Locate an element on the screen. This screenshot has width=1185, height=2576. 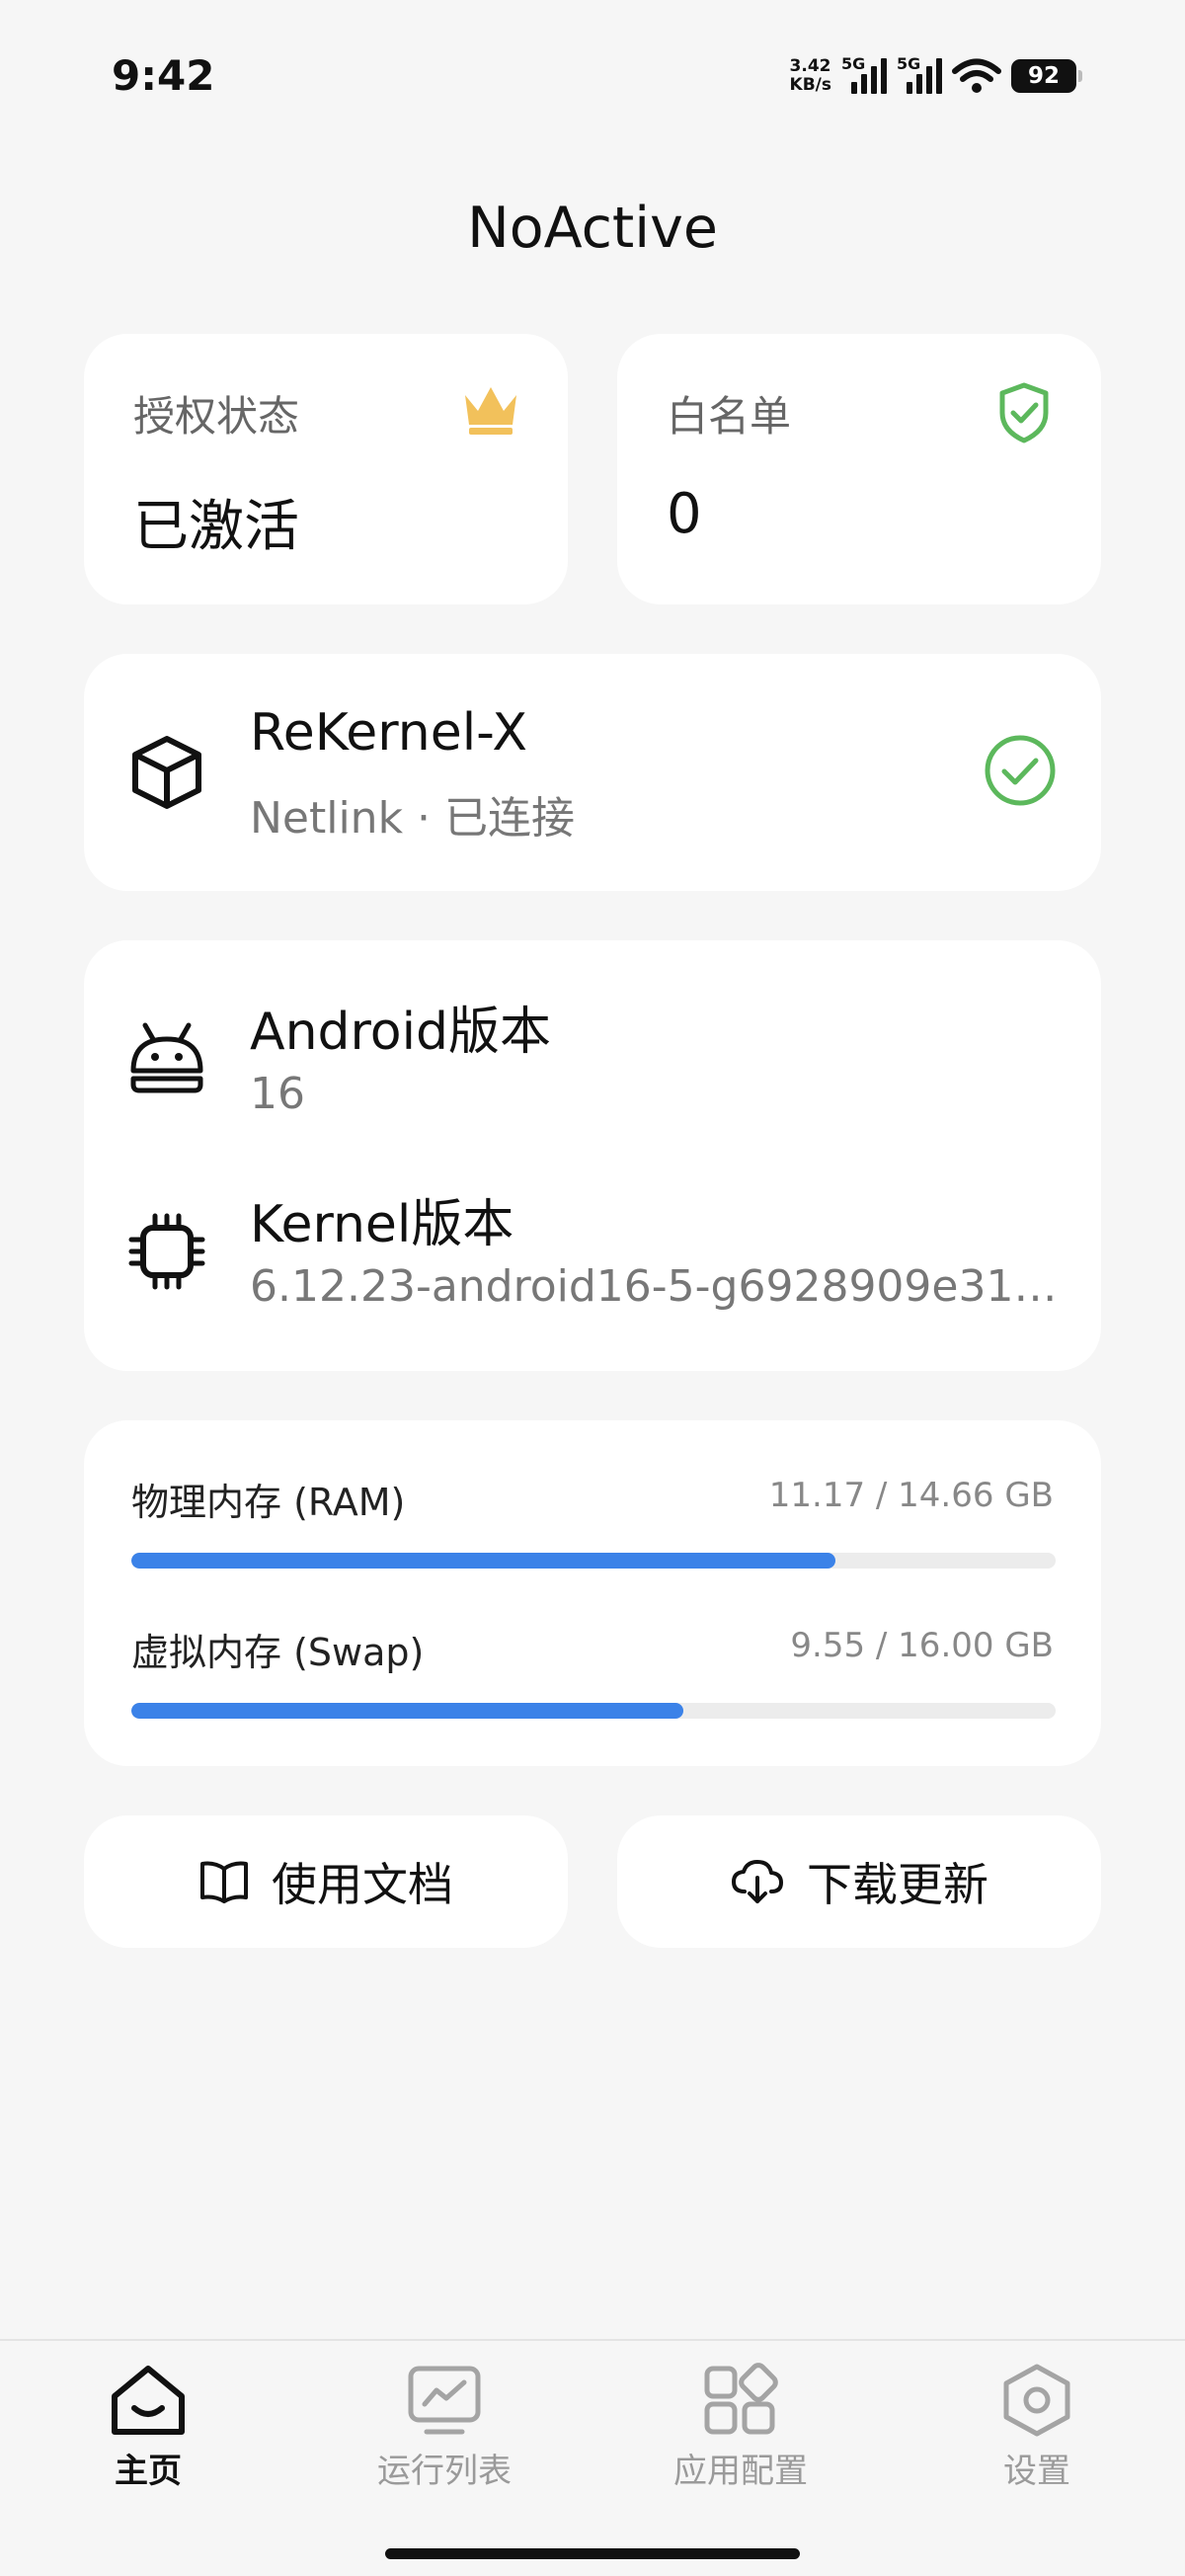
book-icon is located at coordinates (224, 1882).